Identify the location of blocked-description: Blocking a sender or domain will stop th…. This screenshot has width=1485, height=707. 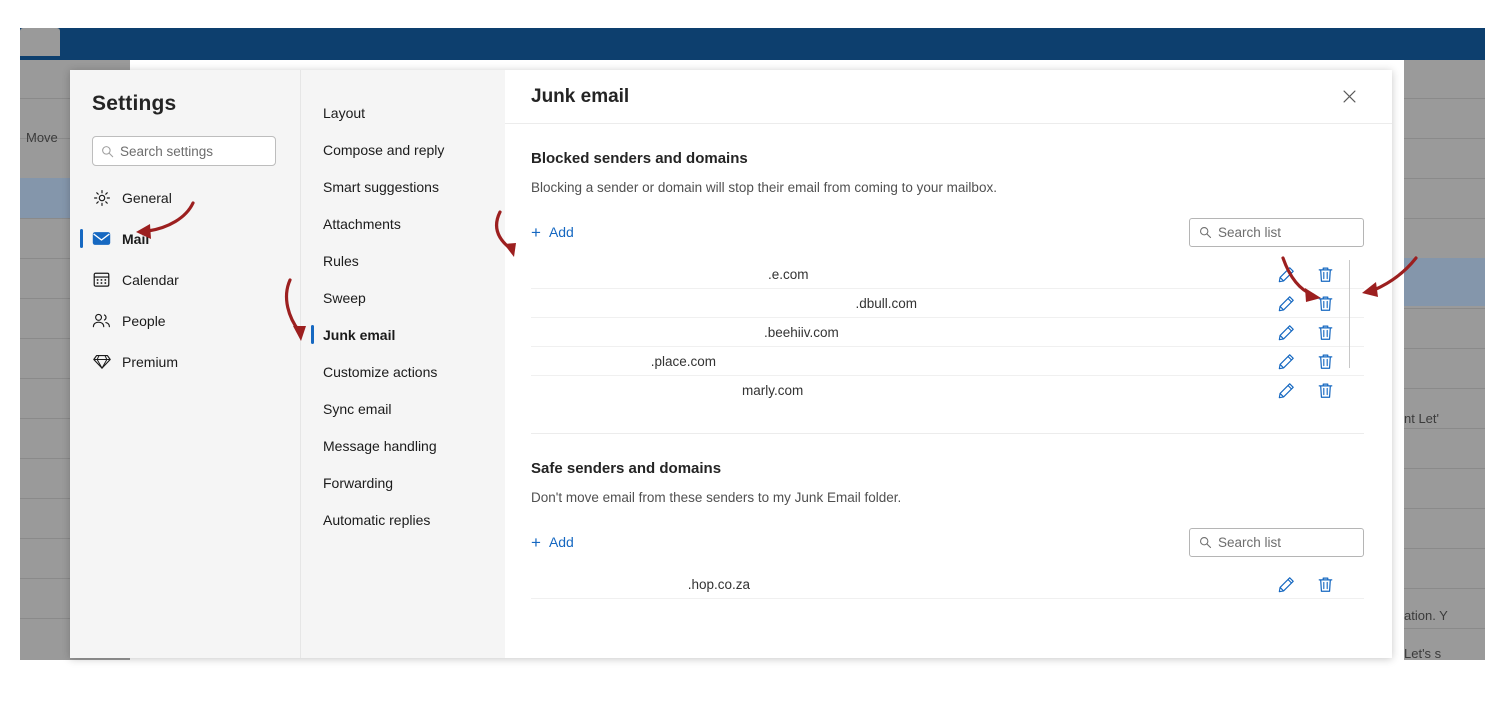
(764, 187).